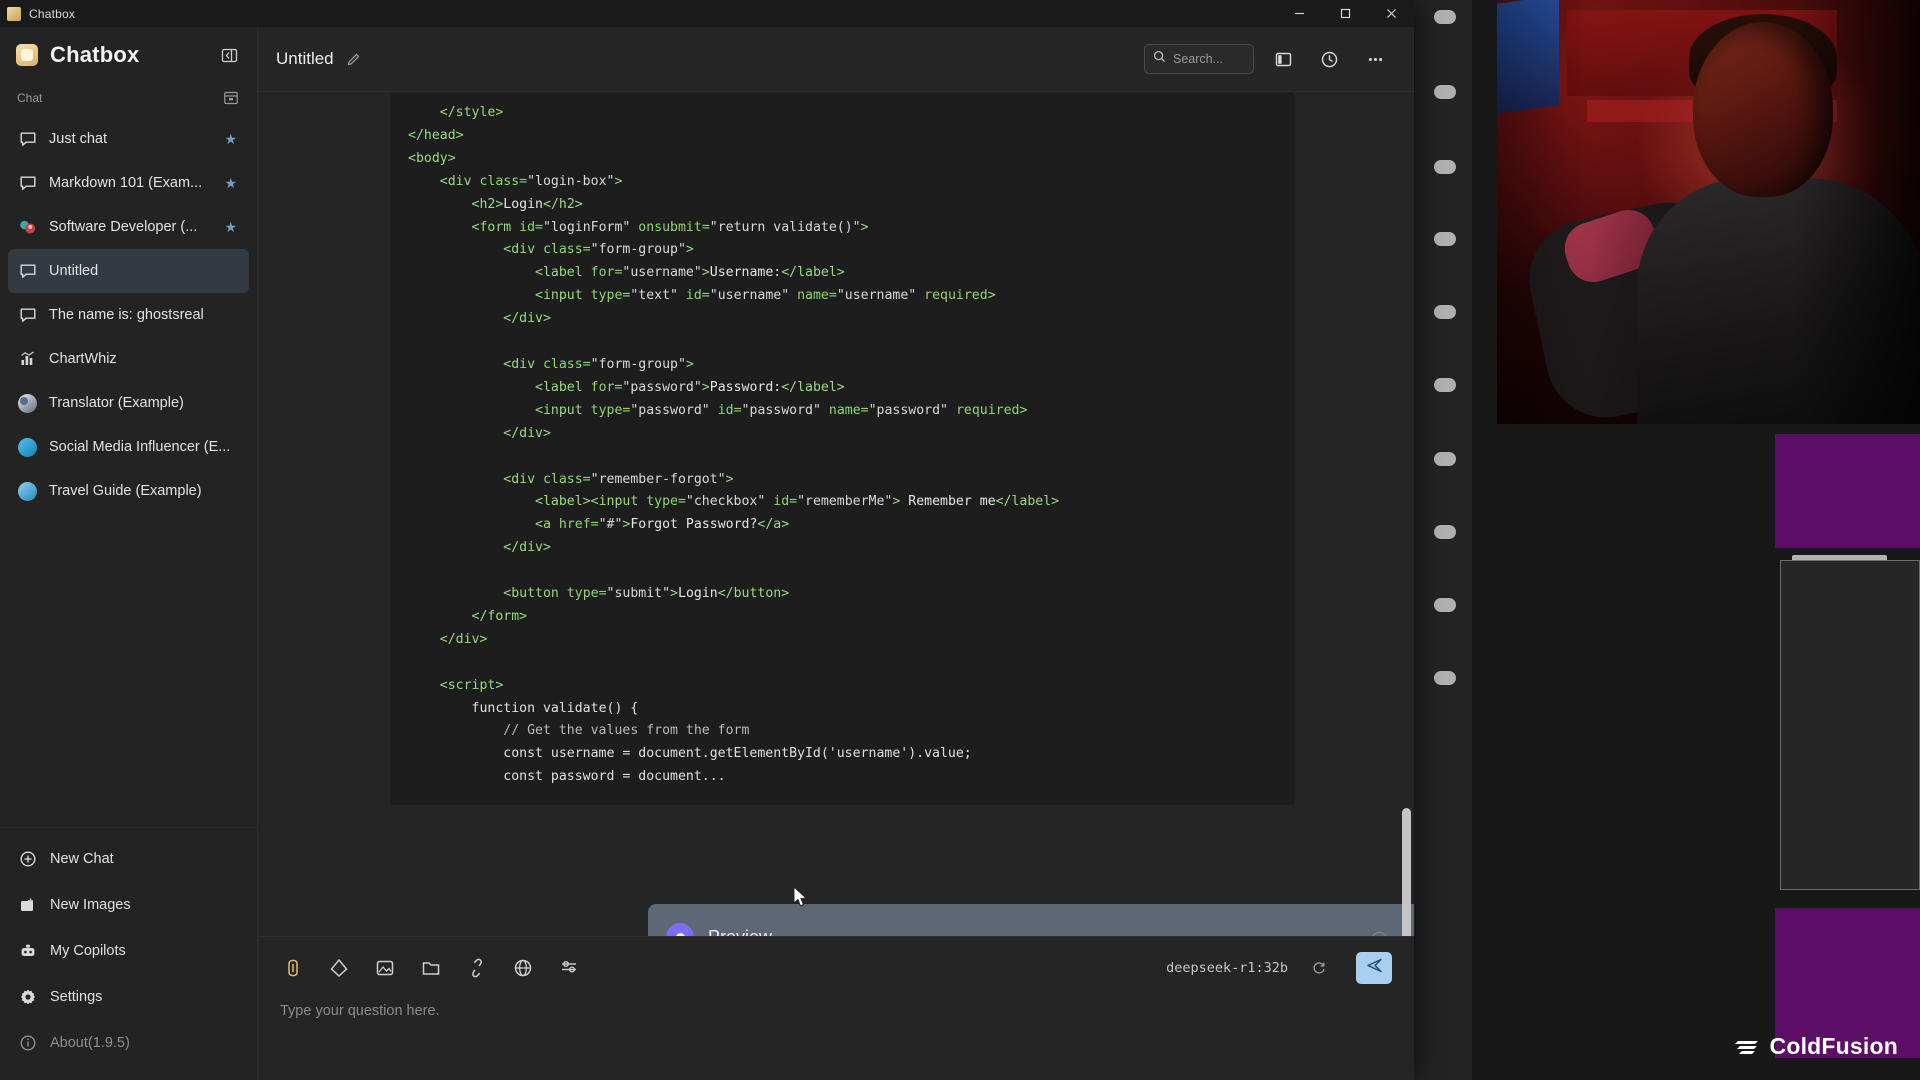 The width and height of the screenshot is (1920, 1080). Describe the element at coordinates (662, 525) in the screenshot. I see `code-line: <a href="#">Forgot Password?</a>` at that location.